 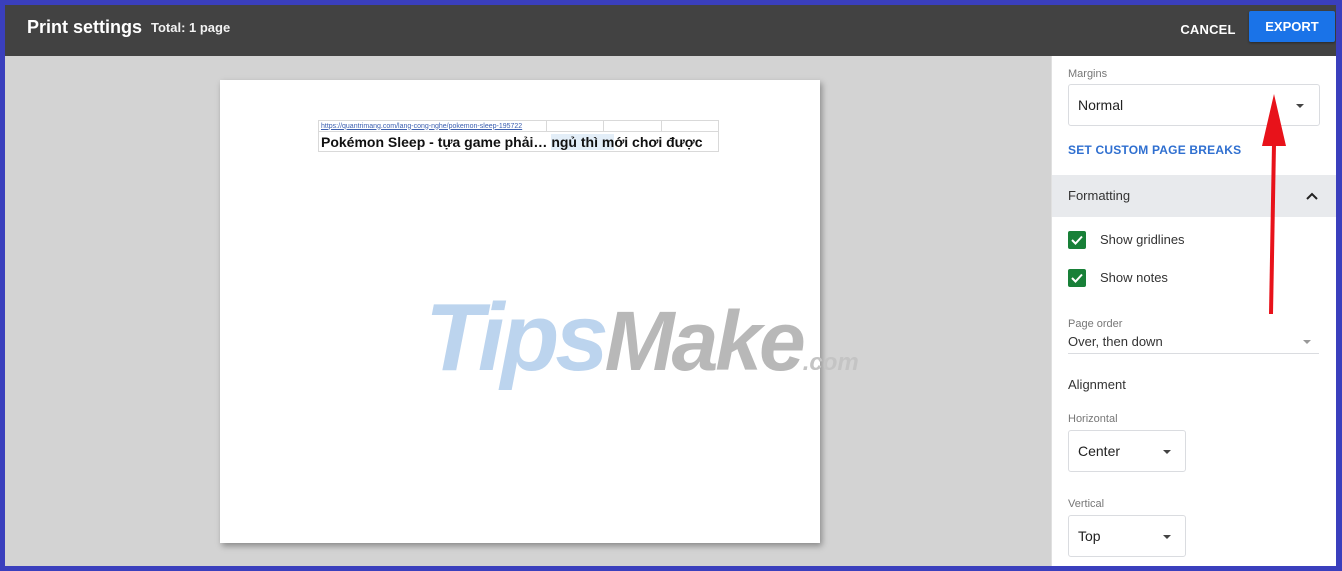 What do you see at coordinates (1127, 451) in the screenshot?
I see `horizontal-align-select: Center` at bounding box center [1127, 451].